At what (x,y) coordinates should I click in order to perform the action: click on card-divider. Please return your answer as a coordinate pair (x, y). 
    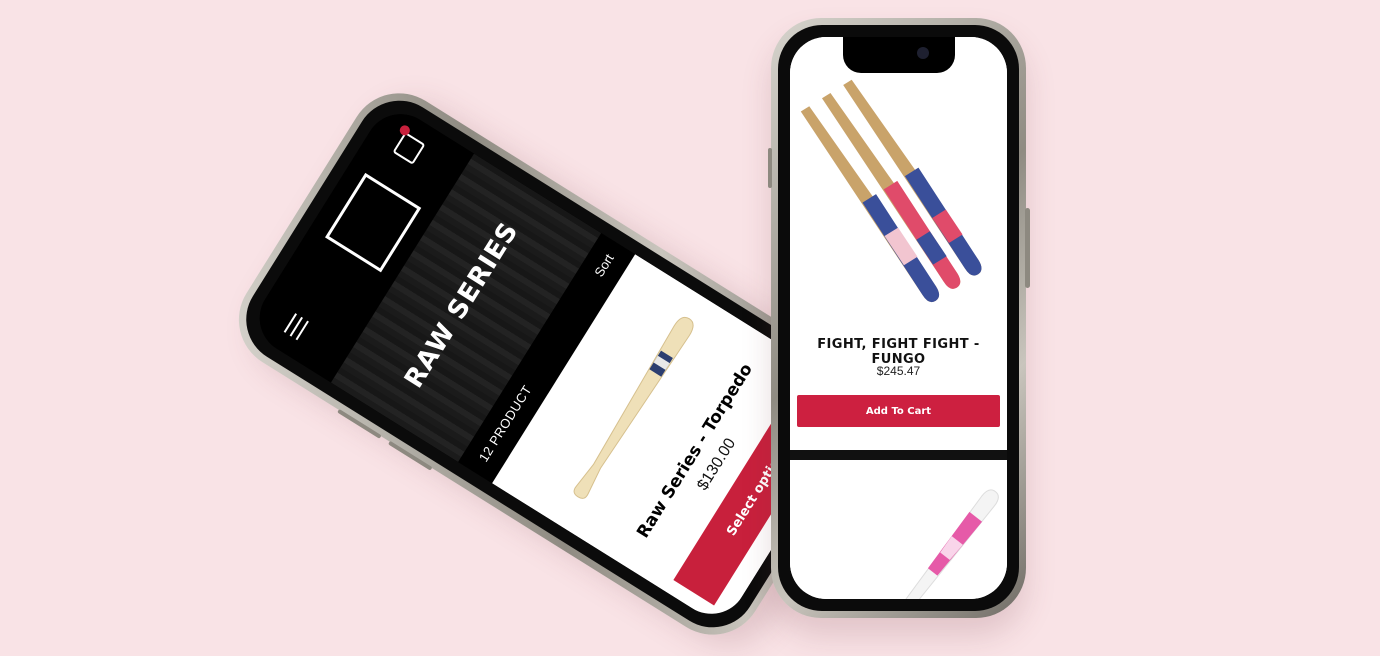
    Looking at the image, I should click on (898, 455).